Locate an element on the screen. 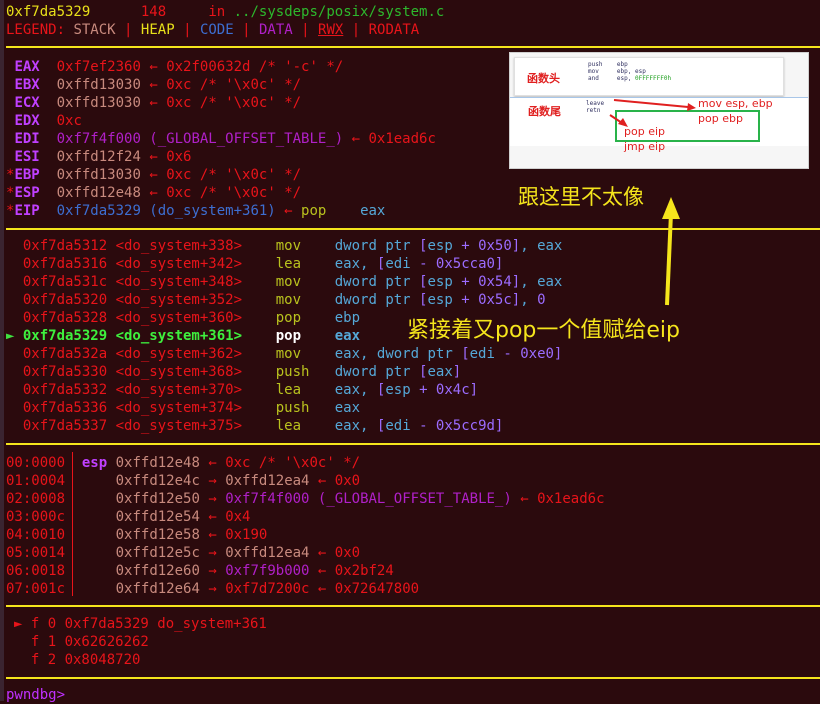 The width and height of the screenshot is (820, 704). instruction-operand: esp is located at coordinates (398, 390).